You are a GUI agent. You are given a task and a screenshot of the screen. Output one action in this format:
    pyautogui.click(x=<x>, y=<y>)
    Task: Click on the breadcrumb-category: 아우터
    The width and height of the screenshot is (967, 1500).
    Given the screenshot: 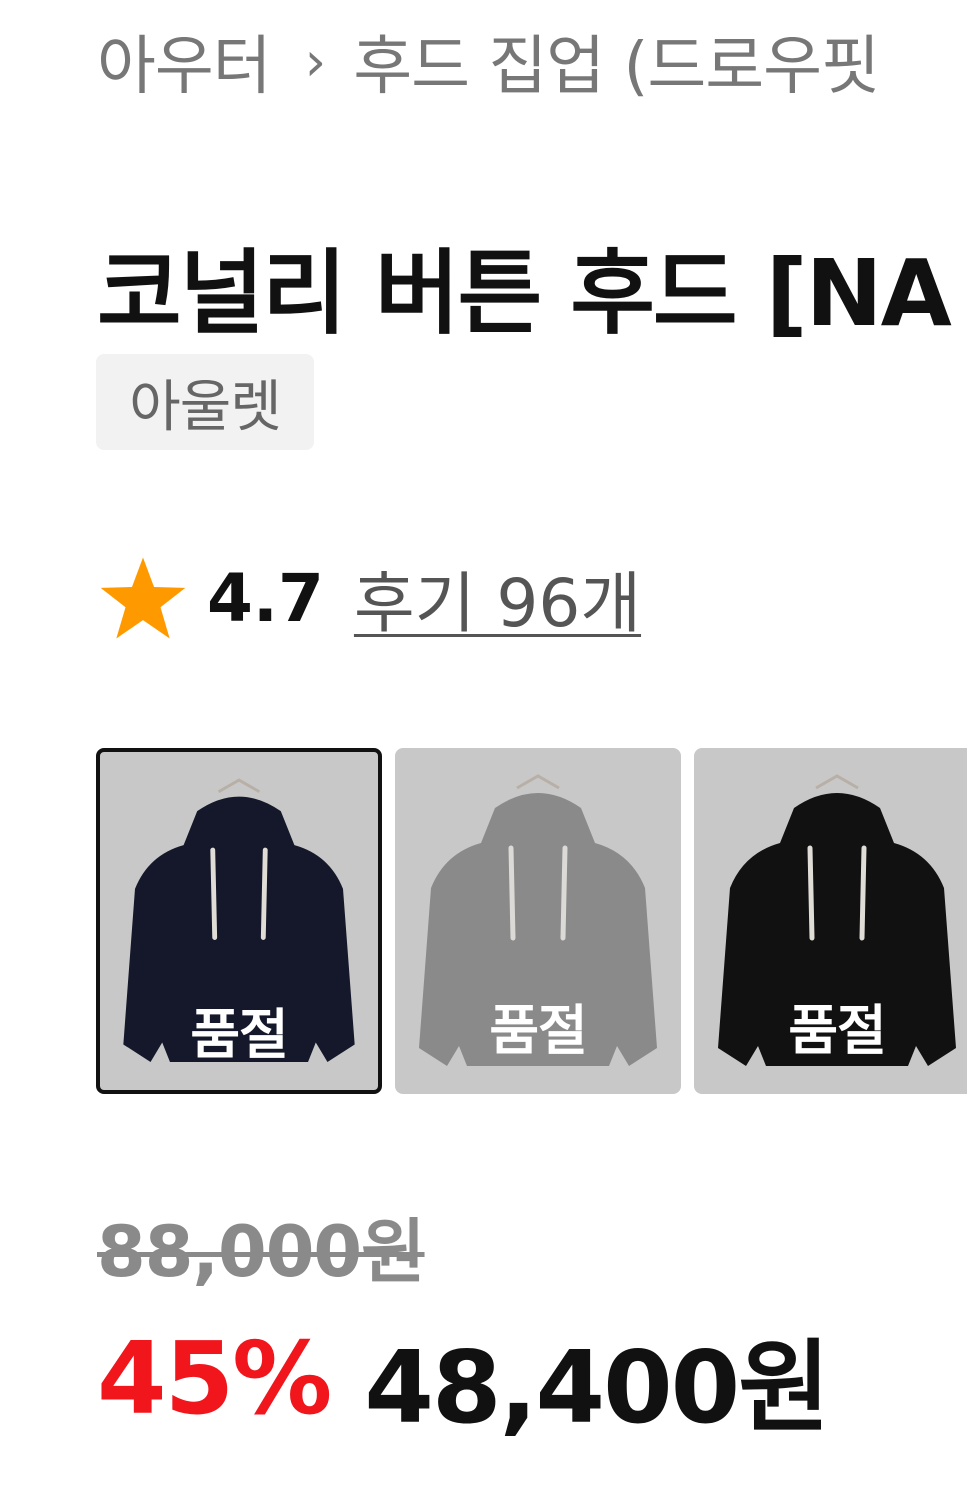 What is the action you would take?
    pyautogui.click(x=184, y=61)
    